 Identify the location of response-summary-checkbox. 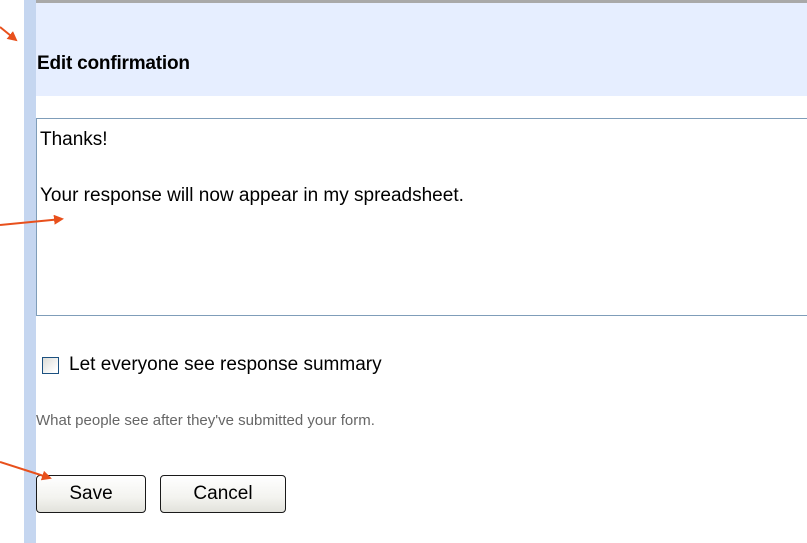
(50, 365).